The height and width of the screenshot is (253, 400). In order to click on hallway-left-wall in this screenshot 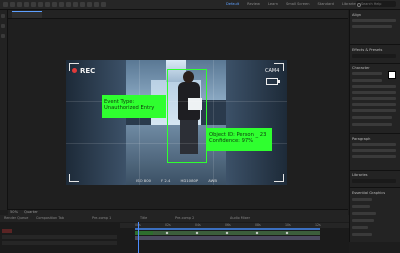, I will do `click(96, 122)`.